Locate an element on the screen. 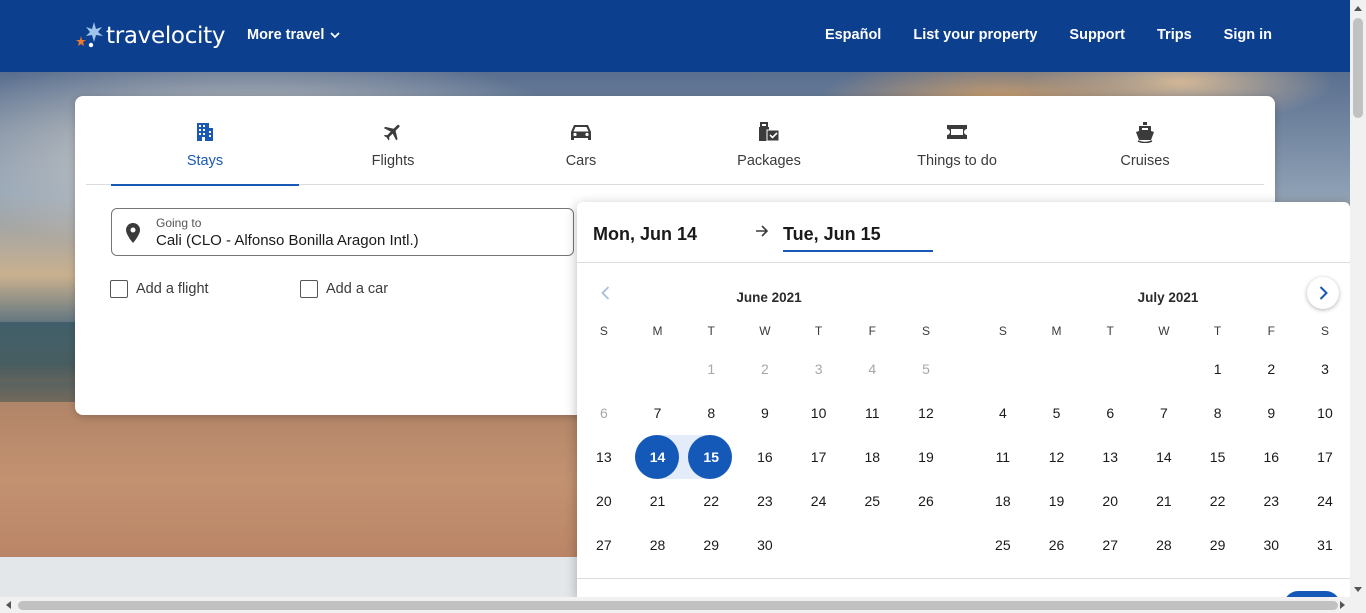 The height and width of the screenshot is (613, 1366). vertical-scroll-thumb is located at coordinates (1358, 68).